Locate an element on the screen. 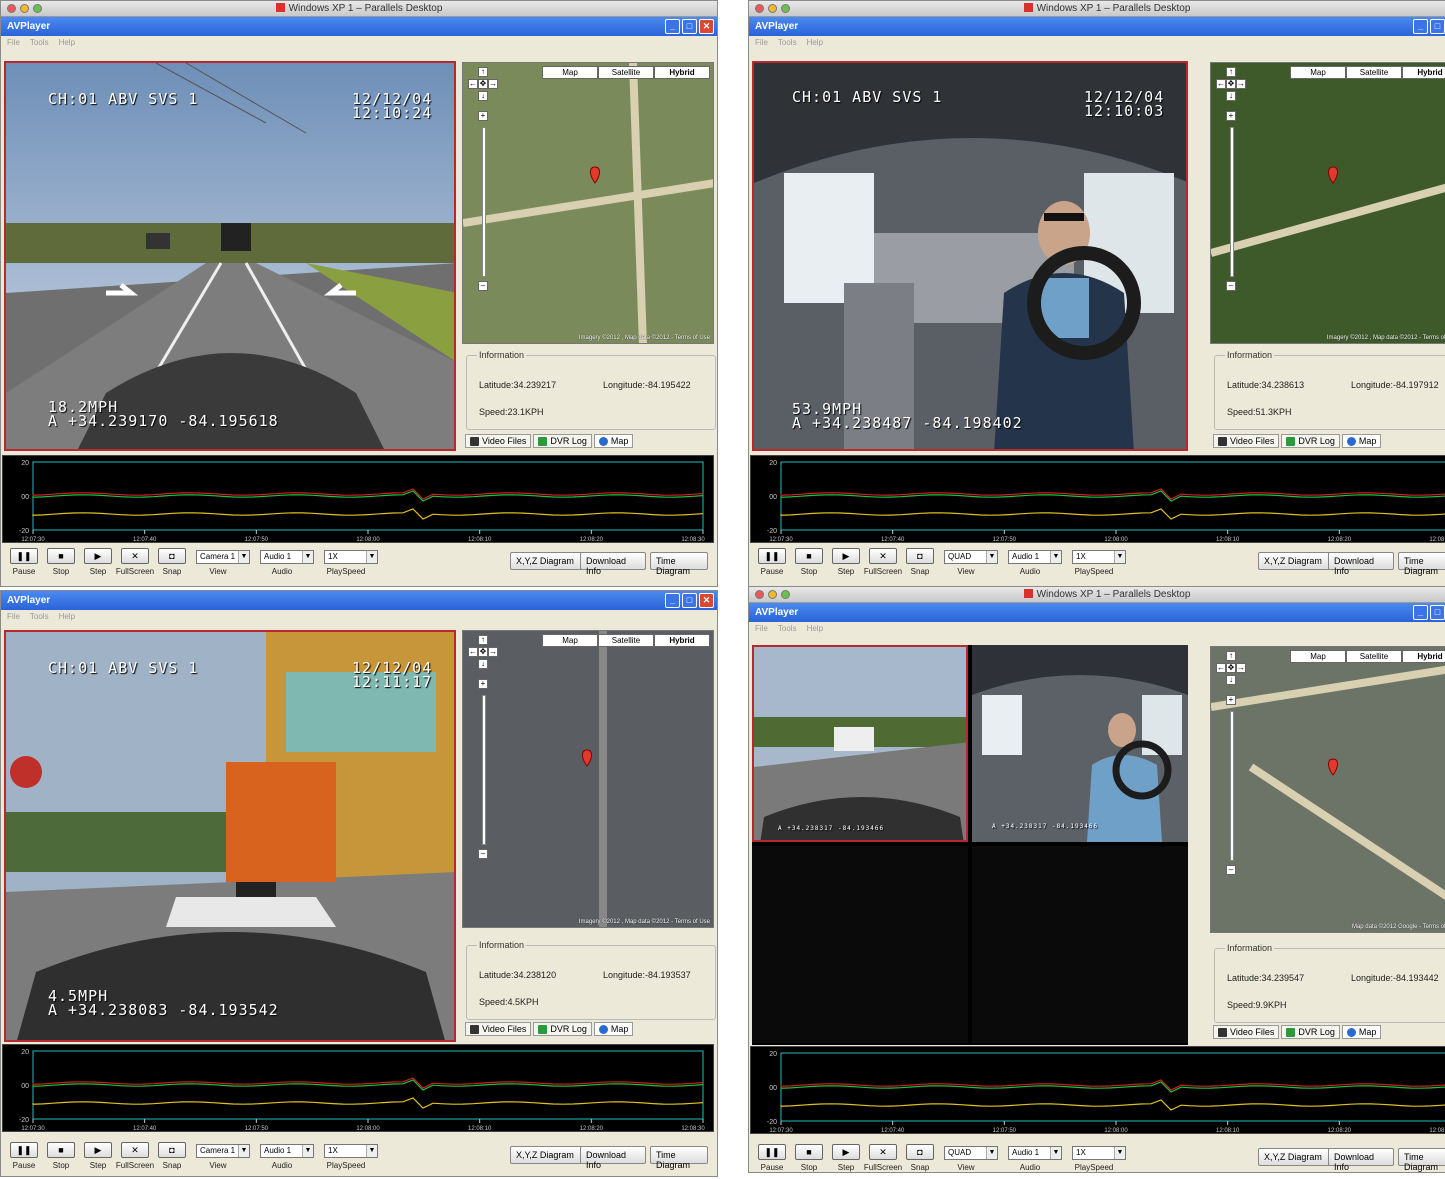  view-dropdown: QUAD ▼ is located at coordinates (971, 1153).